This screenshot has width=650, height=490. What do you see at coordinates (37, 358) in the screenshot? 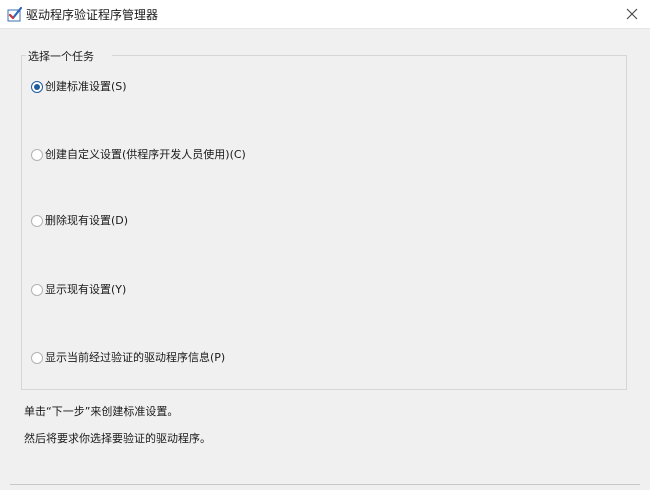
I see `radio-display-verified-drivers` at bounding box center [37, 358].